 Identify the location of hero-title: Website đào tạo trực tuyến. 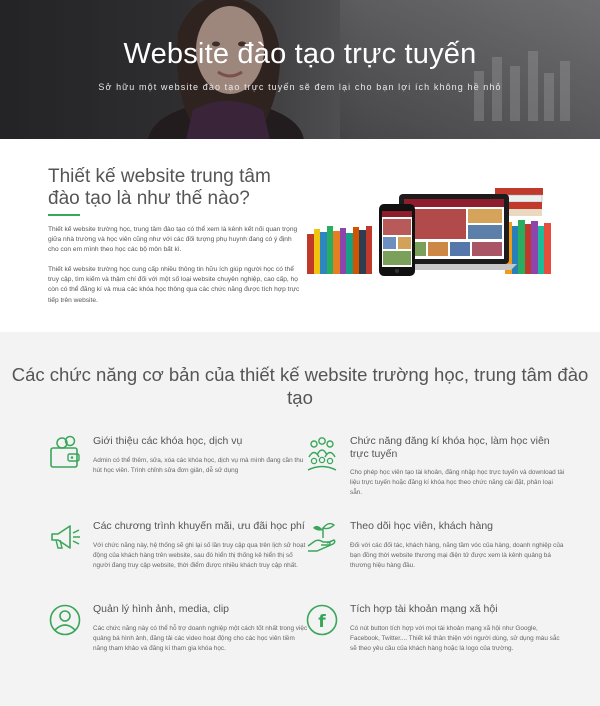
(300, 54).